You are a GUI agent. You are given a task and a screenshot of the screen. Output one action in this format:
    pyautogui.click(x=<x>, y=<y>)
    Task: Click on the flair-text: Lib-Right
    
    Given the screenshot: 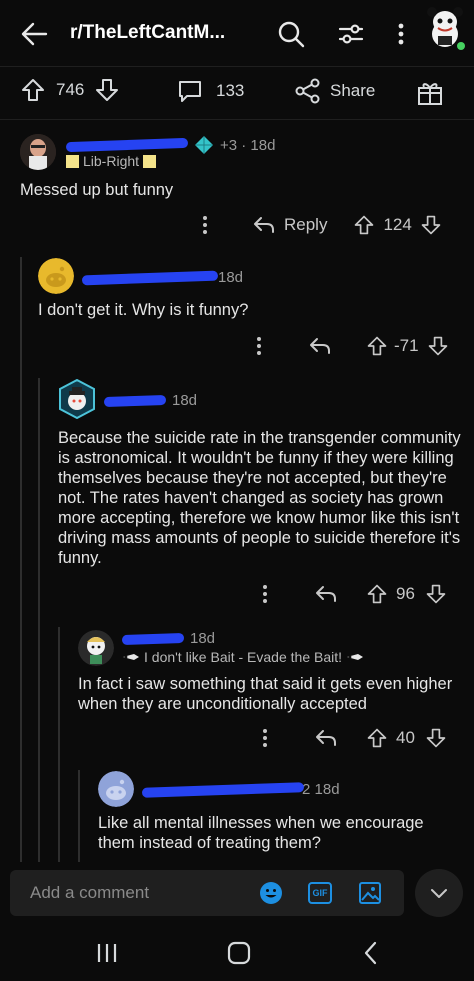 What is the action you would take?
    pyautogui.click(x=111, y=161)
    